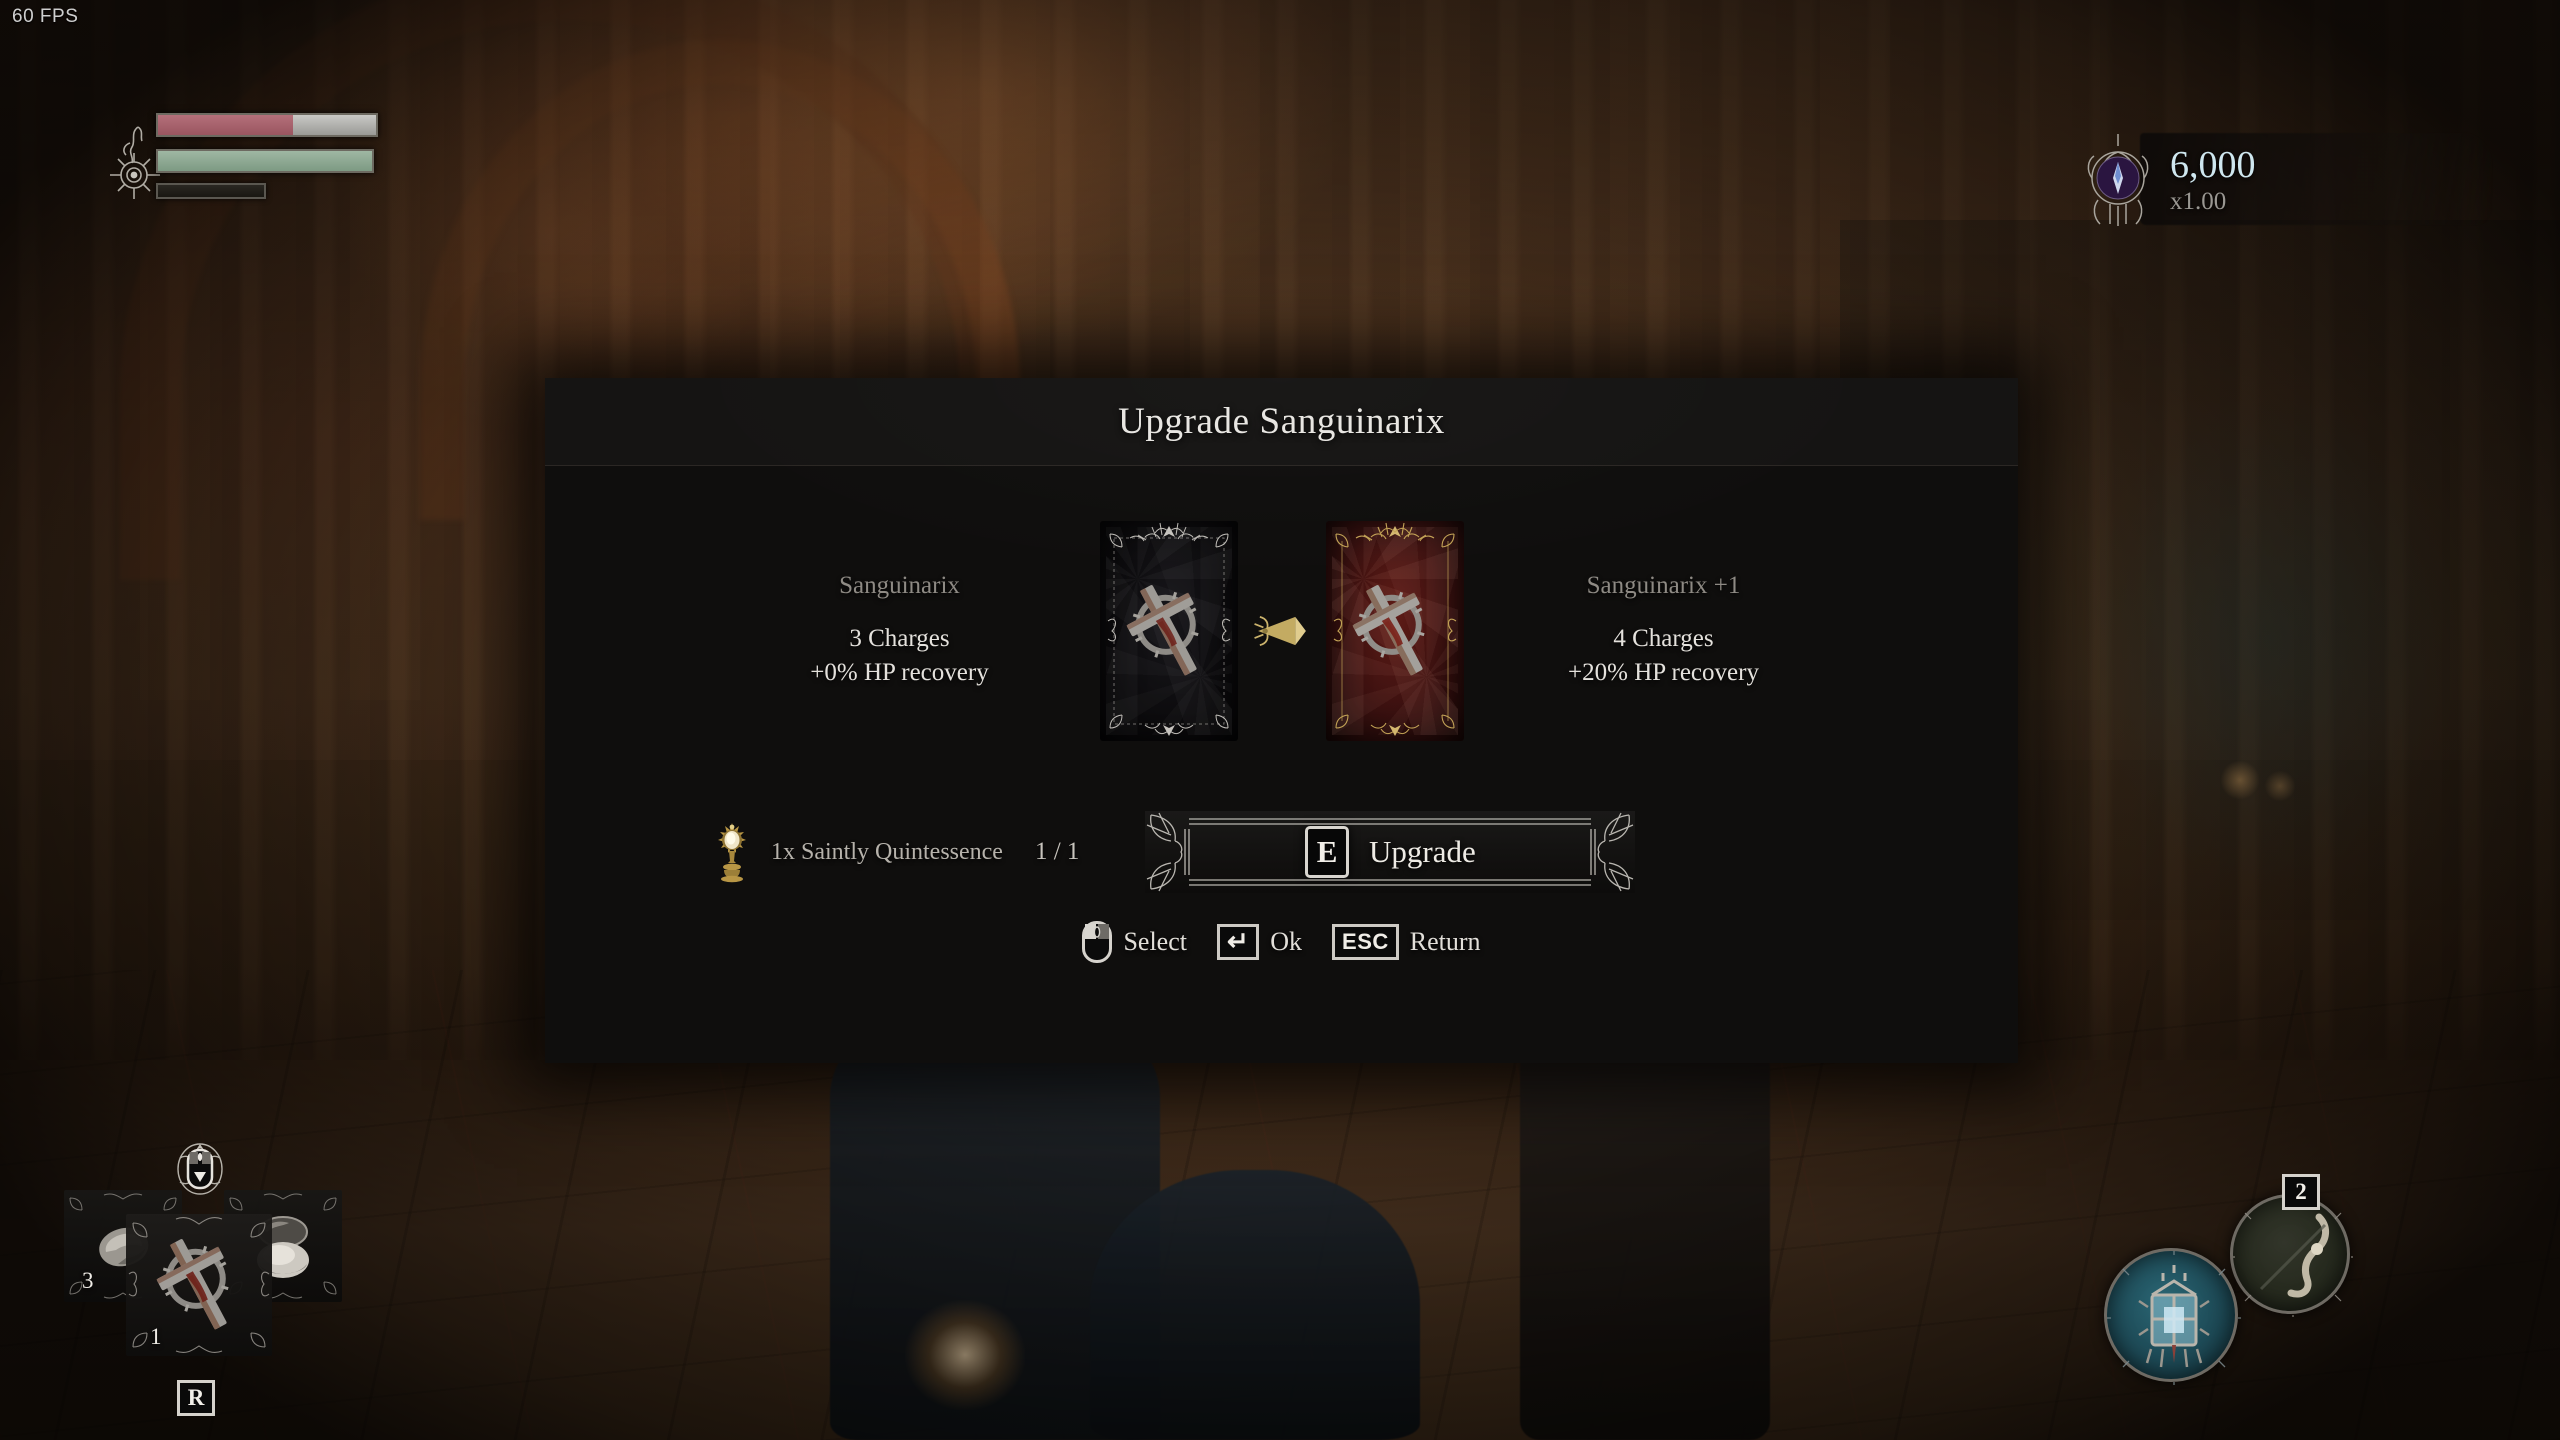  What do you see at coordinates (1406, 942) in the screenshot?
I see `prompt-return: ESC Return` at bounding box center [1406, 942].